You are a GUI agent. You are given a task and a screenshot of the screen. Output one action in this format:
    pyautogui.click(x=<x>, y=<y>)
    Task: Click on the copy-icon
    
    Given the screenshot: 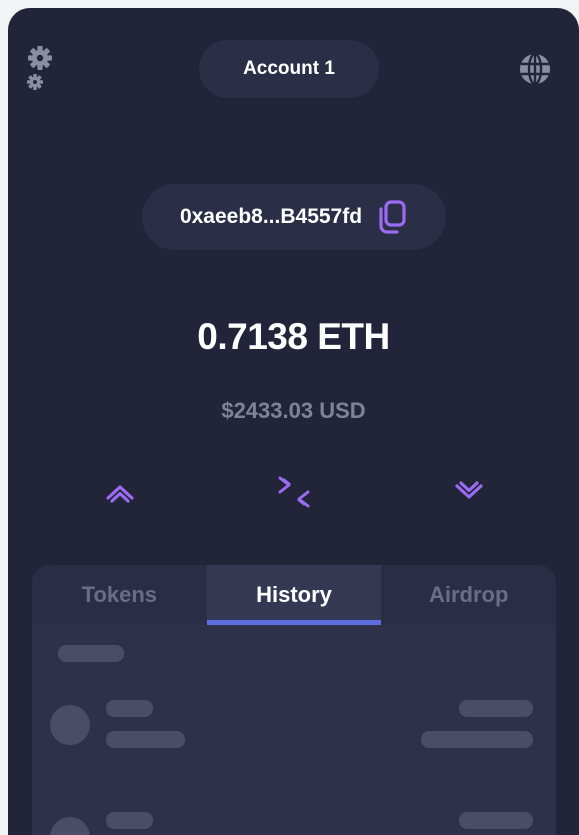 What is the action you would take?
    pyautogui.click(x=392, y=217)
    